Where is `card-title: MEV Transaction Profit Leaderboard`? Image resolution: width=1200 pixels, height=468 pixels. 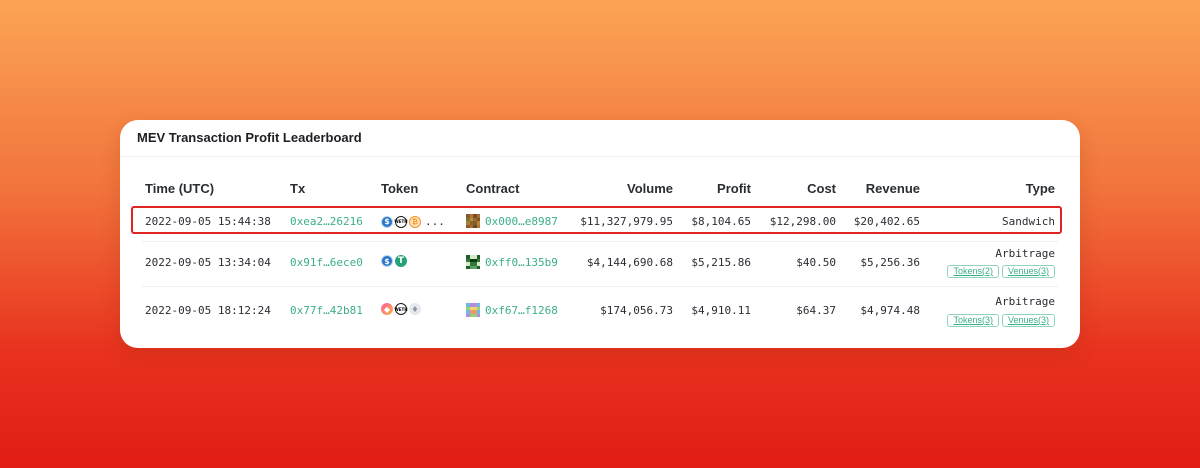
card-title: MEV Transaction Profit Leaderboard is located at coordinates (249, 137).